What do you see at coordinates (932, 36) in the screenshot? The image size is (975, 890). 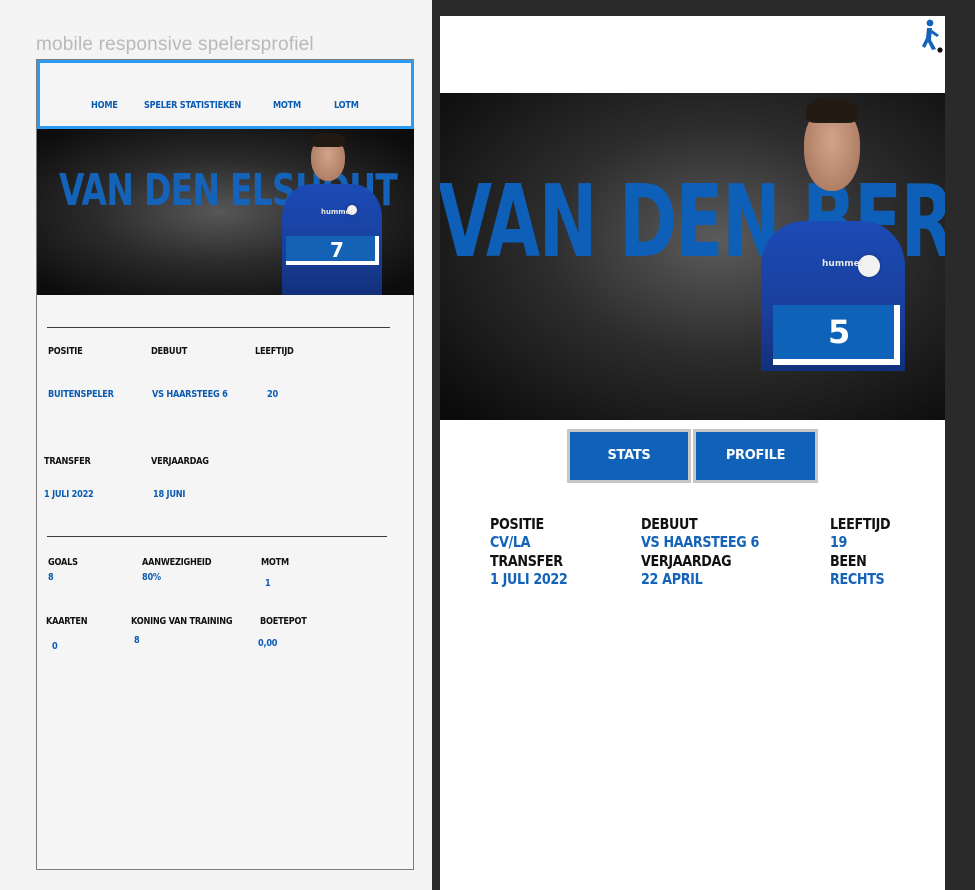 I see `running-person-logo-icon` at bounding box center [932, 36].